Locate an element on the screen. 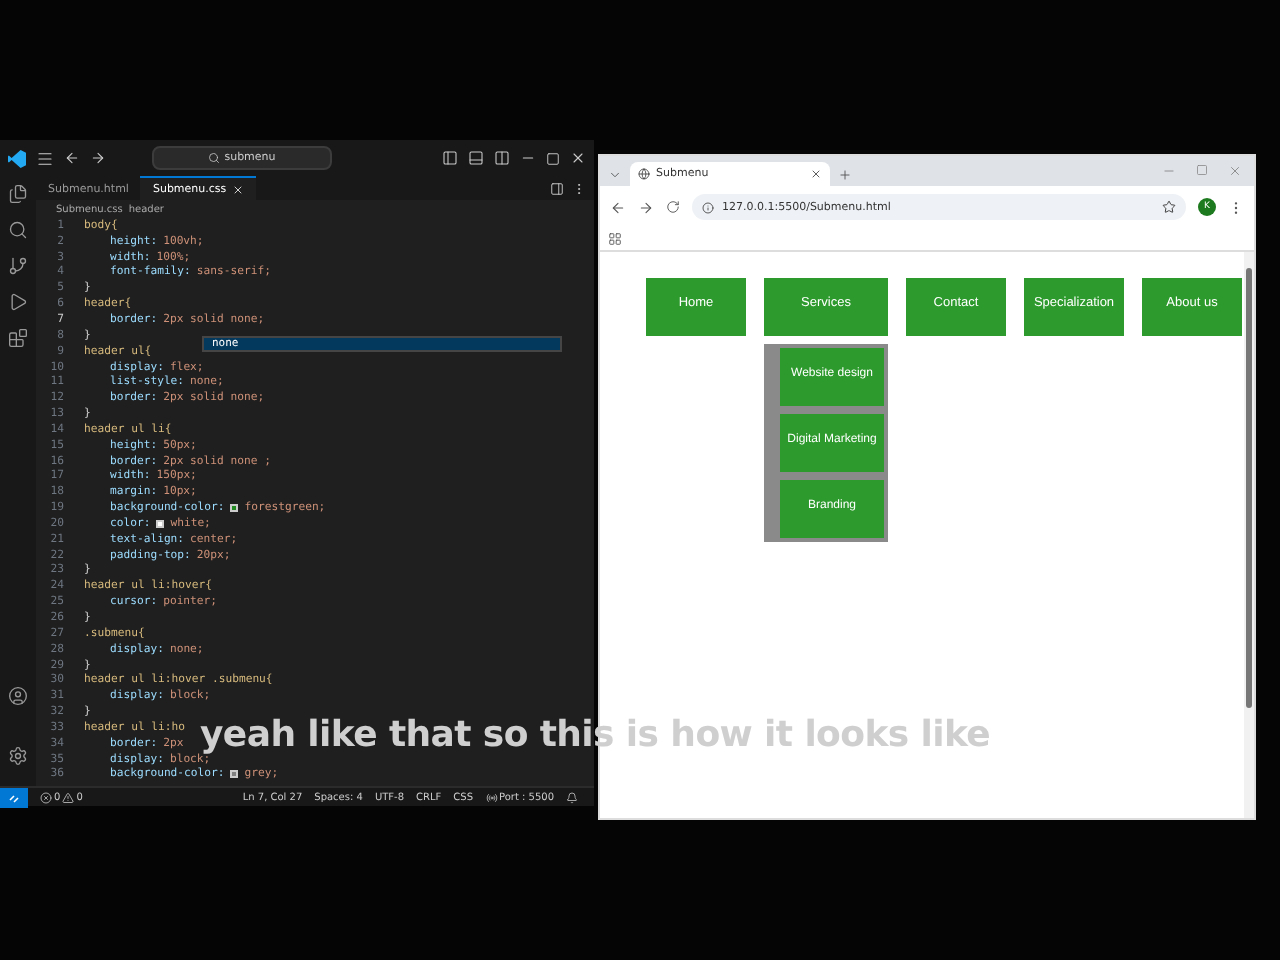  account-icon is located at coordinates (18, 696).